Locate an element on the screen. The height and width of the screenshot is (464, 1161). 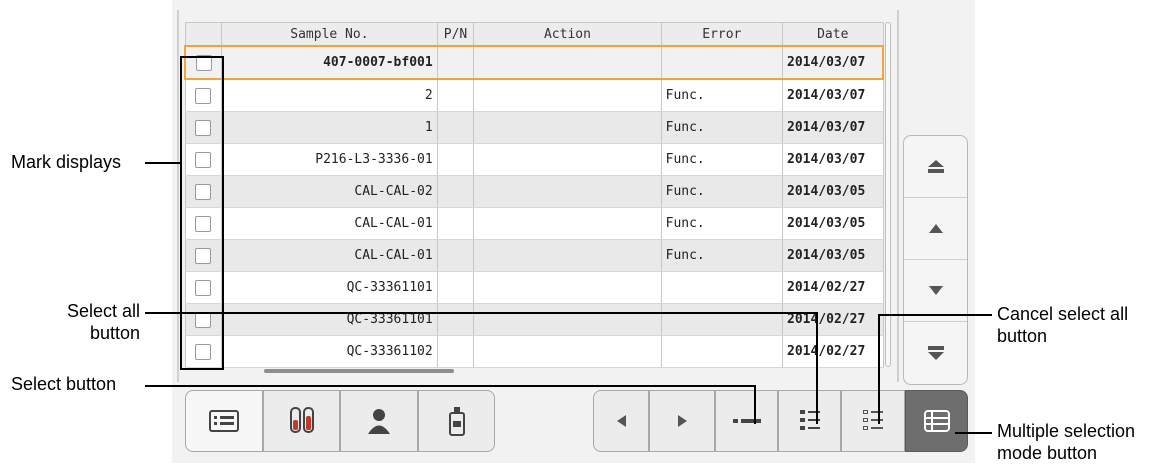
left-arrow-icon is located at coordinates (621, 421).